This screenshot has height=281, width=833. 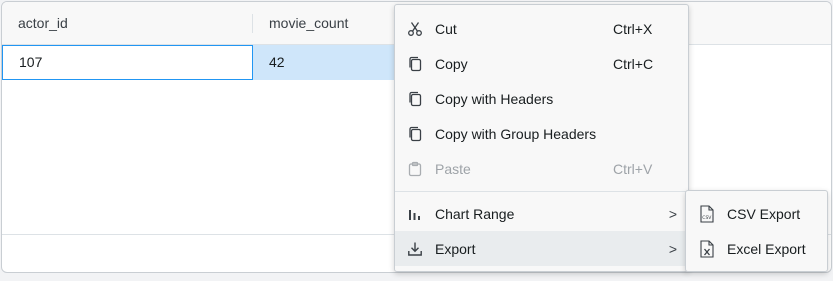 What do you see at coordinates (415, 249) in the screenshot?
I see `download-icon` at bounding box center [415, 249].